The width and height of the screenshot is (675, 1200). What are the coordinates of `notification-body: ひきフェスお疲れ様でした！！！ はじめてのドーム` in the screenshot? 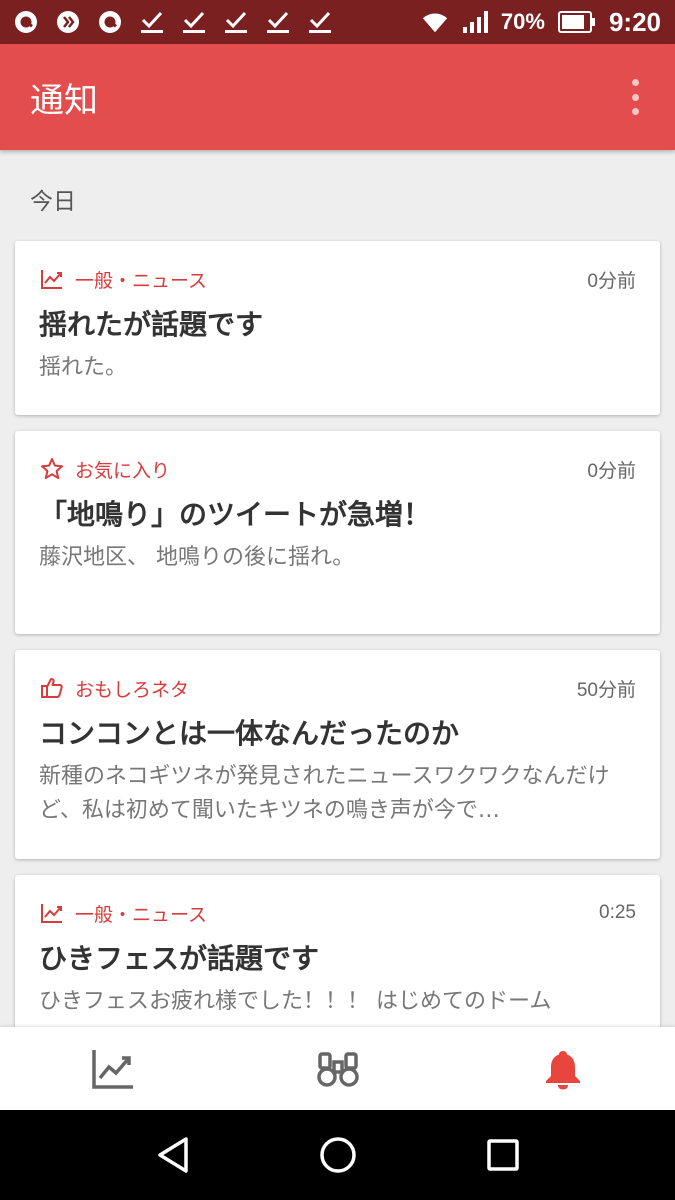 It's located at (295, 1001).